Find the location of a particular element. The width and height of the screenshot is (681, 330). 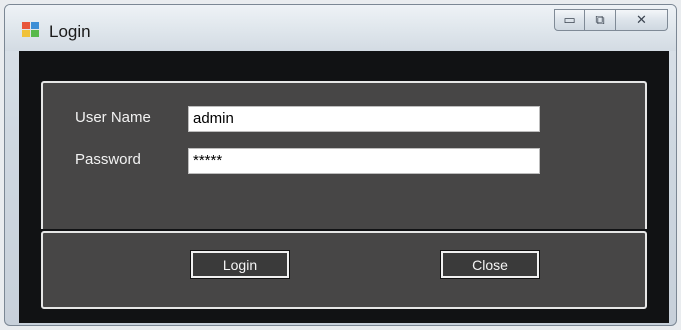

close-button: Close is located at coordinates (490, 264).